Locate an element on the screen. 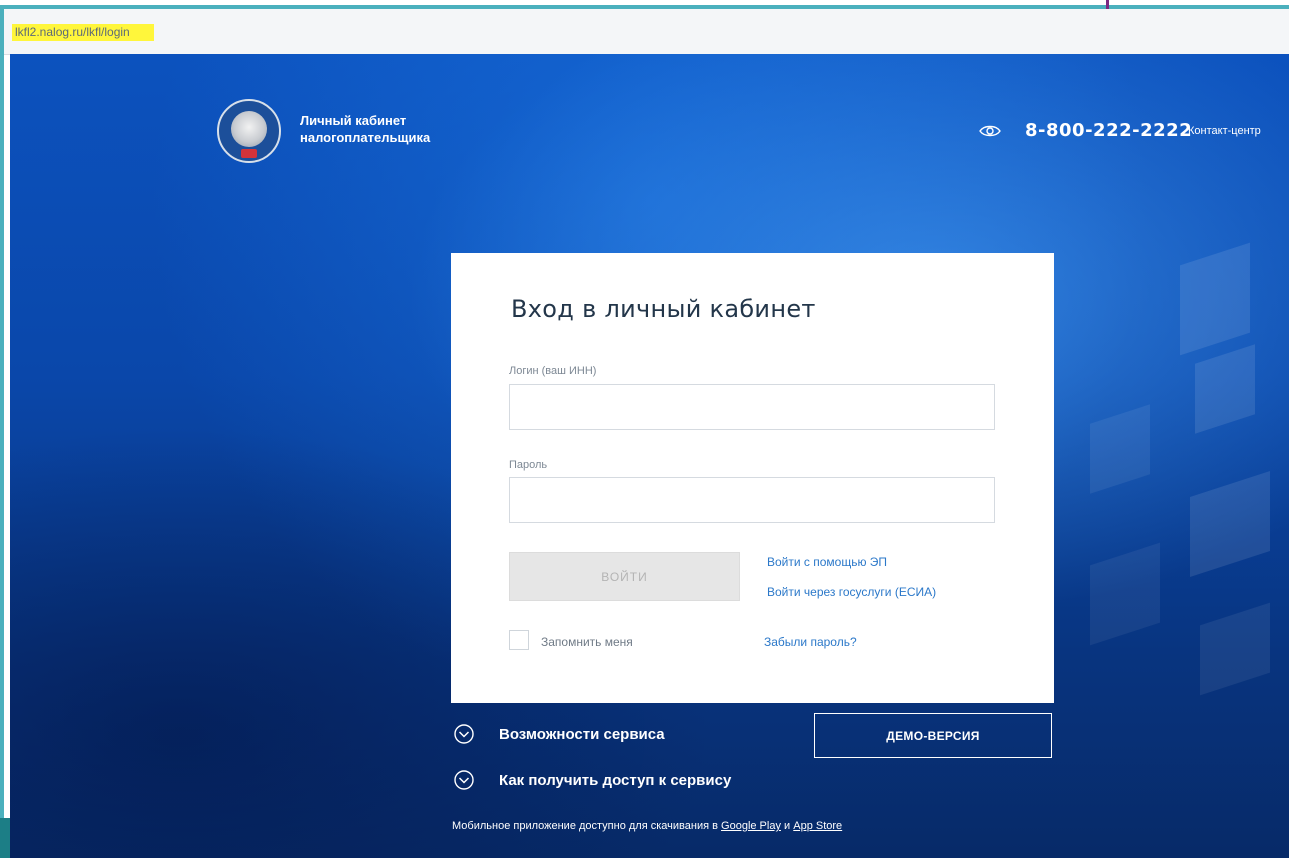 This screenshot has width=1289, height=858. contact-center-label: Контакт-центр is located at coordinates (1224, 131).